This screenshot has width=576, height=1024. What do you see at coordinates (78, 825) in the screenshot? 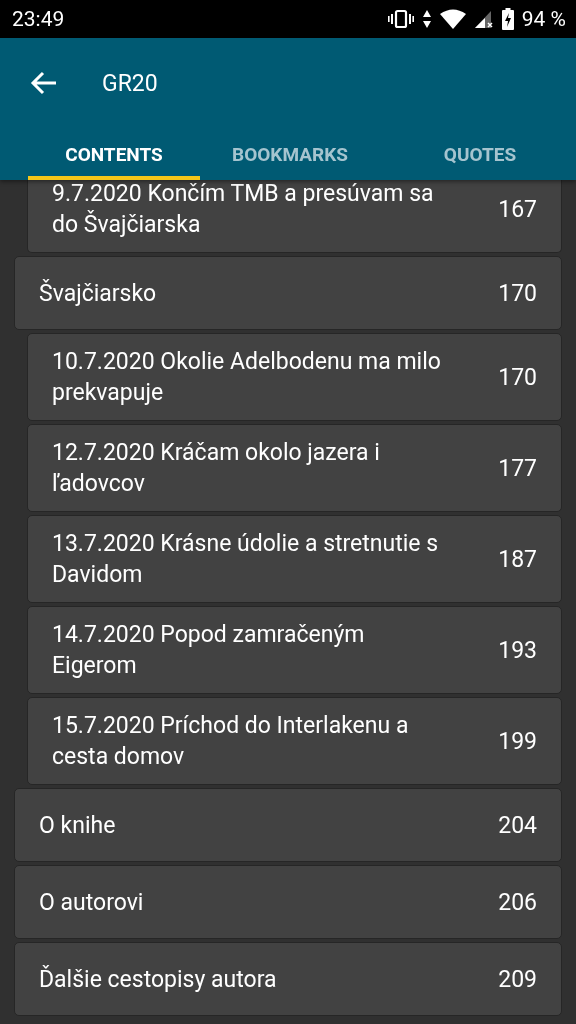
I see `chapter-title: O knihe` at bounding box center [78, 825].